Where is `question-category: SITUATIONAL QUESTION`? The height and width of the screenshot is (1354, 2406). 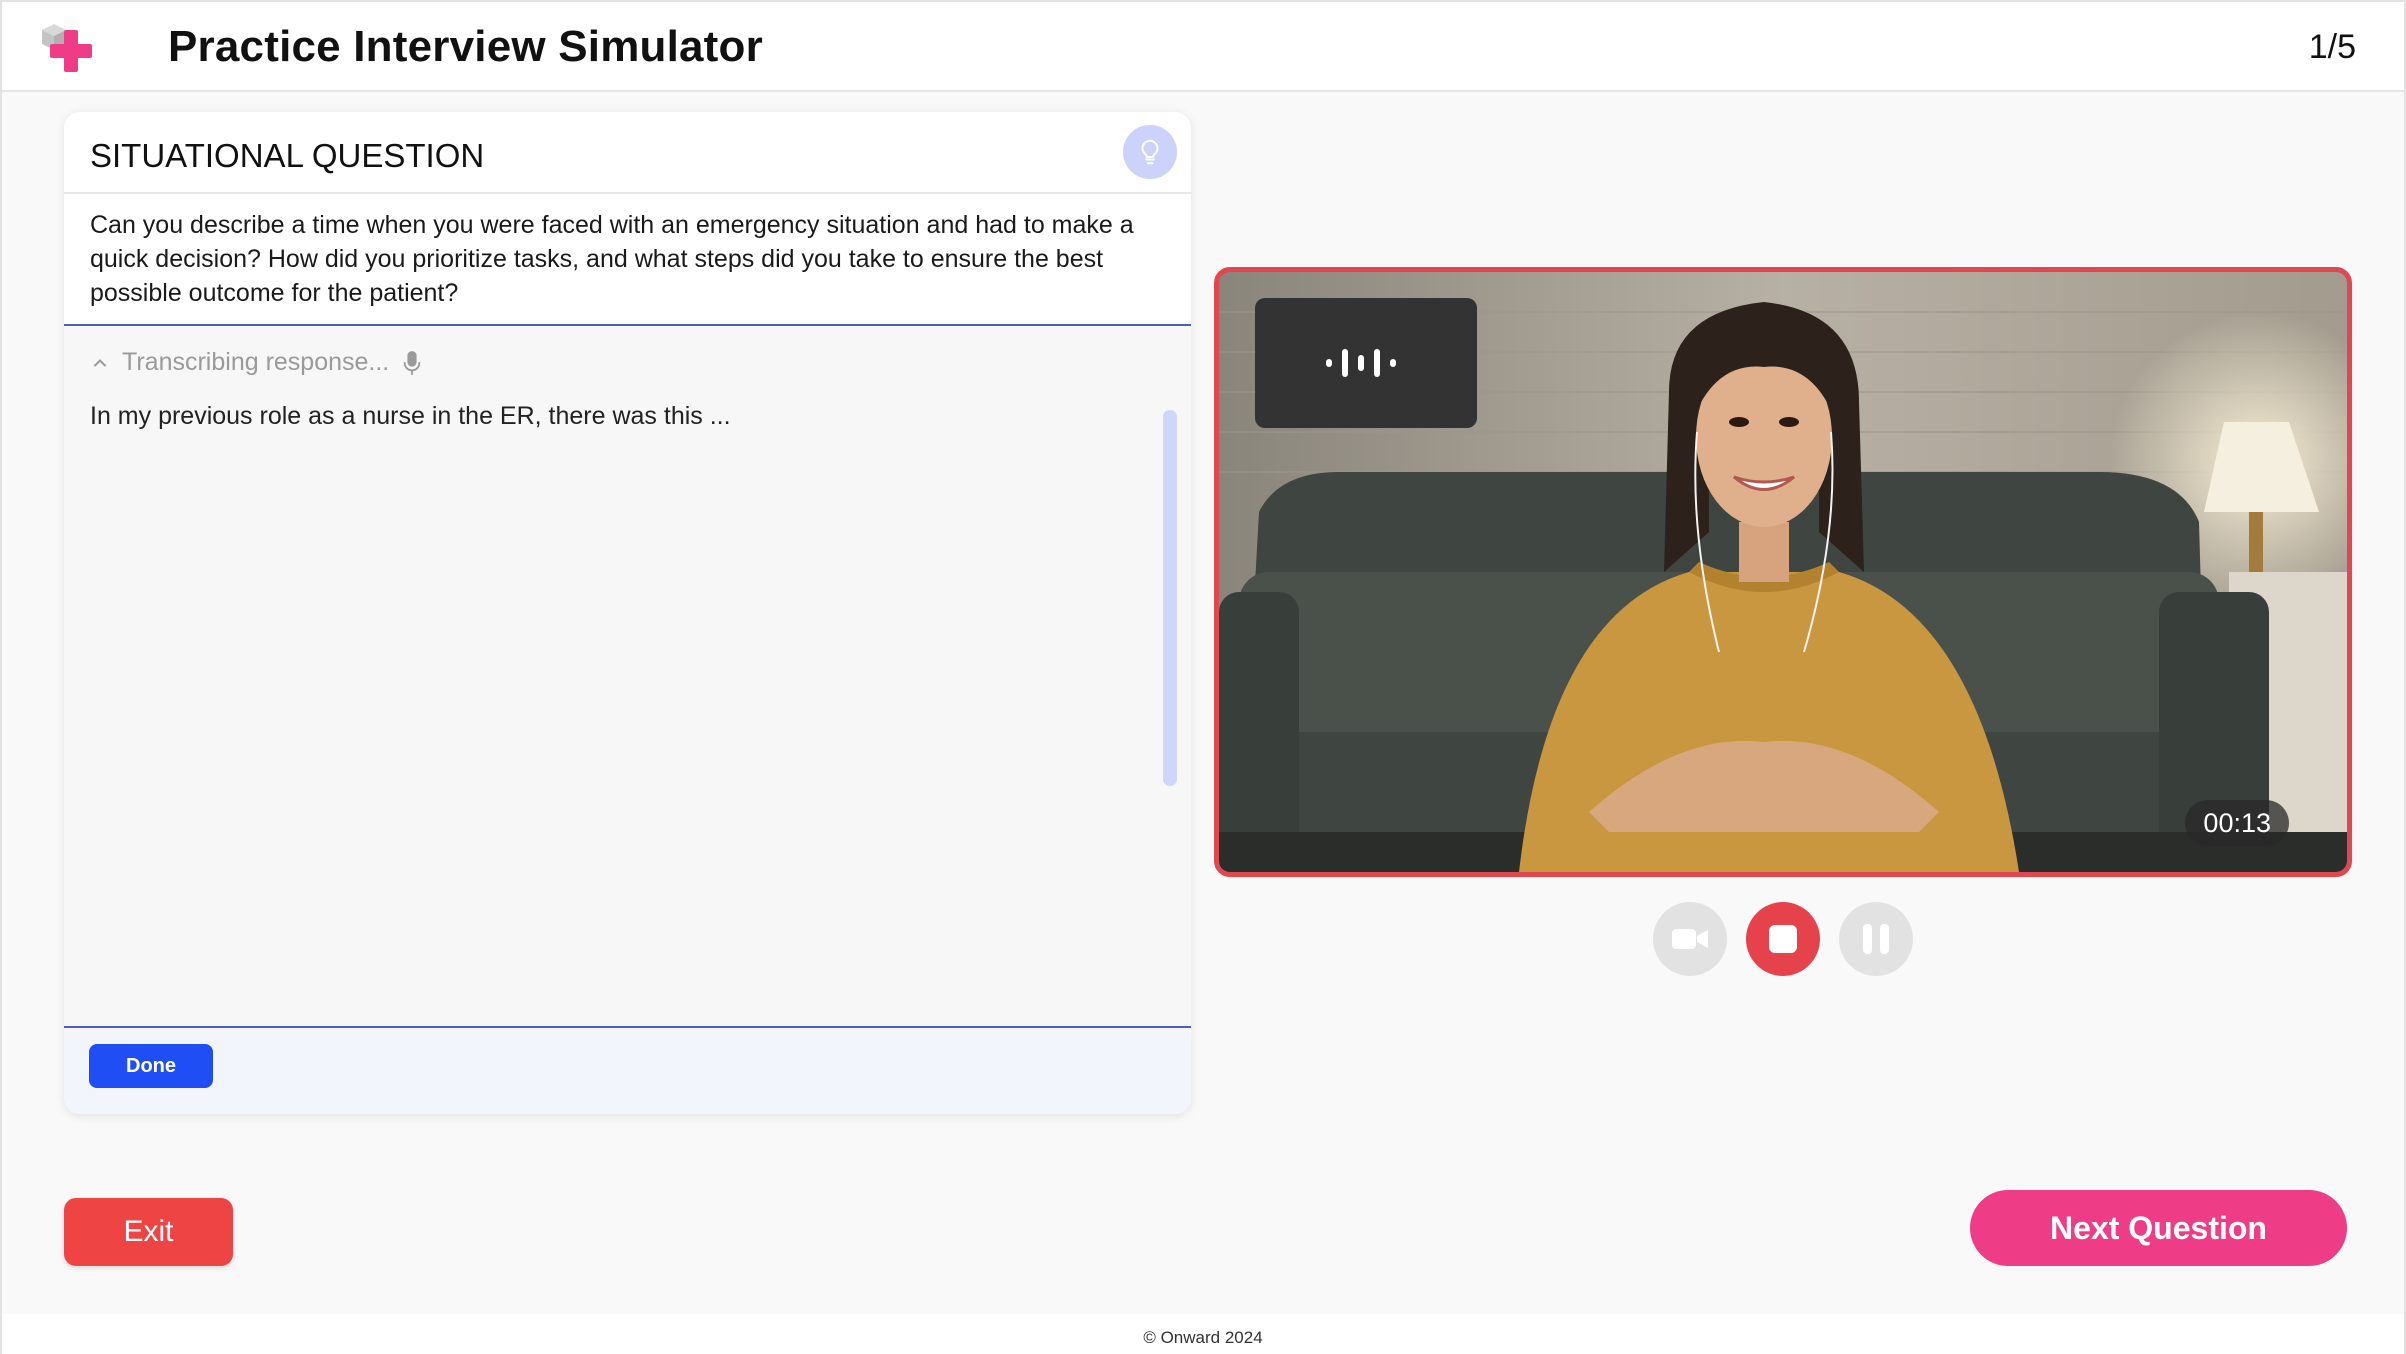
question-category: SITUATIONAL QUESTION is located at coordinates (287, 155).